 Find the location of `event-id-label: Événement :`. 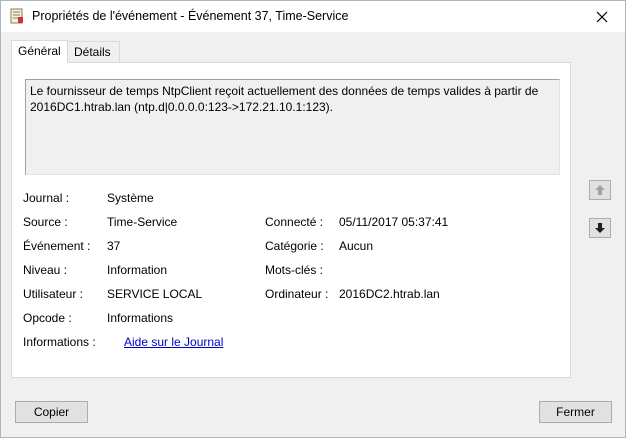

event-id-label: Événement : is located at coordinates (57, 246).